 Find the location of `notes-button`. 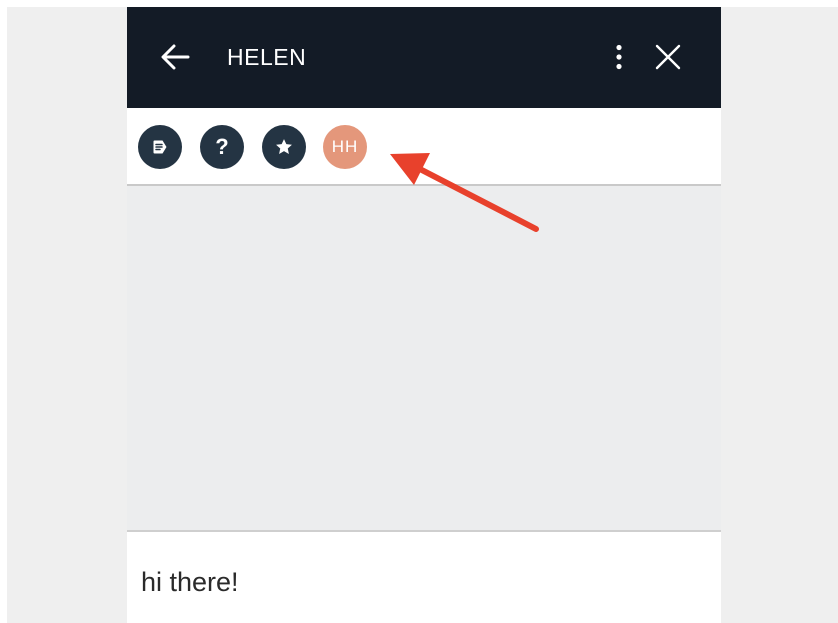

notes-button is located at coordinates (160, 147).